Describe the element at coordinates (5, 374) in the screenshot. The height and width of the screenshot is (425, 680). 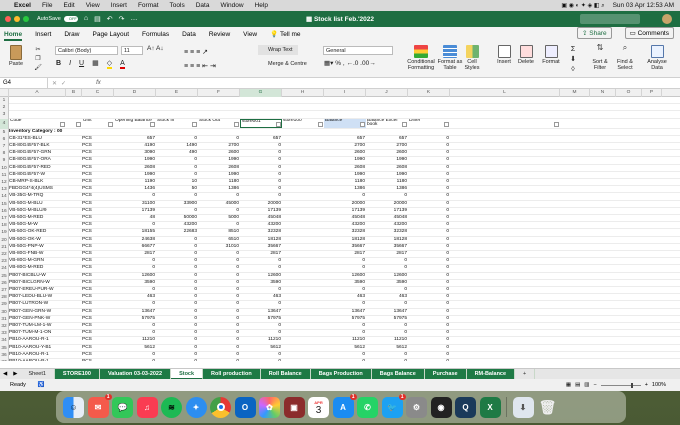
I see `sheet-nav-prev-icon: ◀` at that location.